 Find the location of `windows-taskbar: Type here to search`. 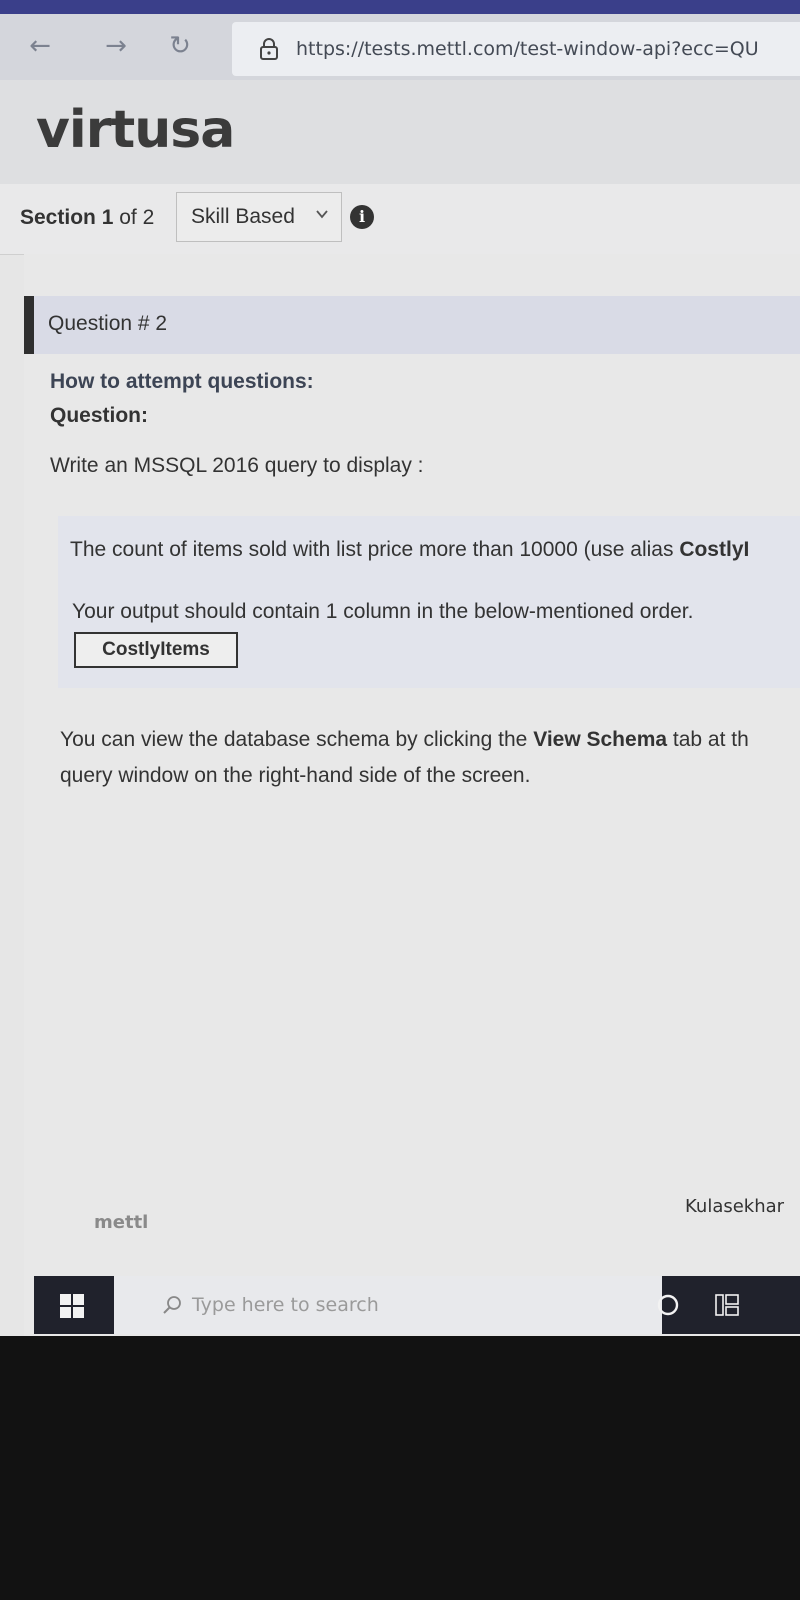

windows-taskbar: Type here to search is located at coordinates (417, 1305).